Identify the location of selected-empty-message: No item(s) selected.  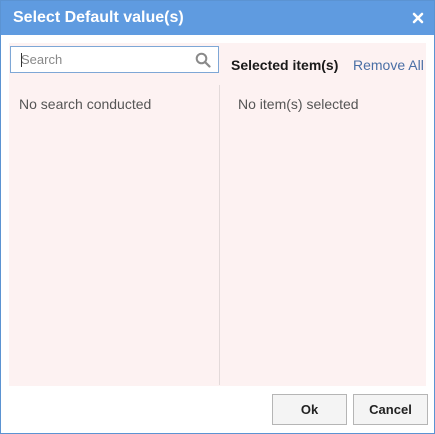
(298, 104).